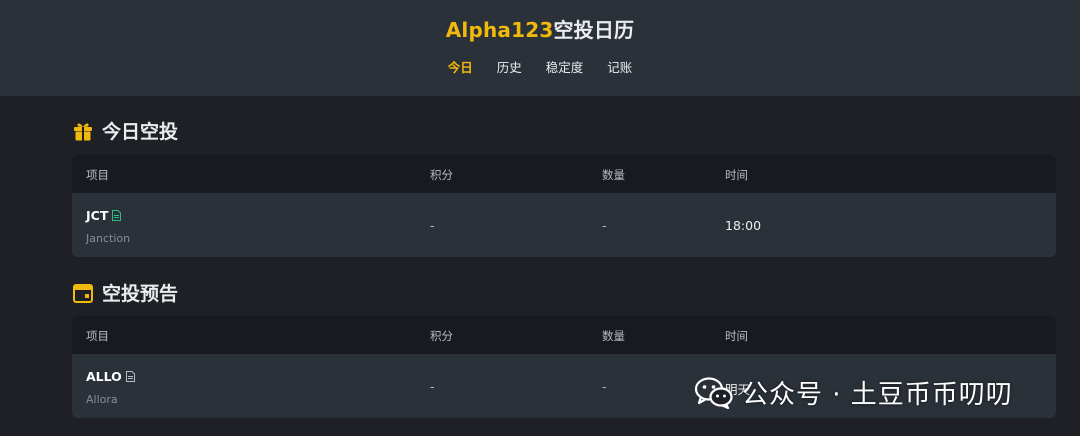 The image size is (1080, 436). Describe the element at coordinates (140, 132) in the screenshot. I see `section-title-today-text: 今日空投` at that location.